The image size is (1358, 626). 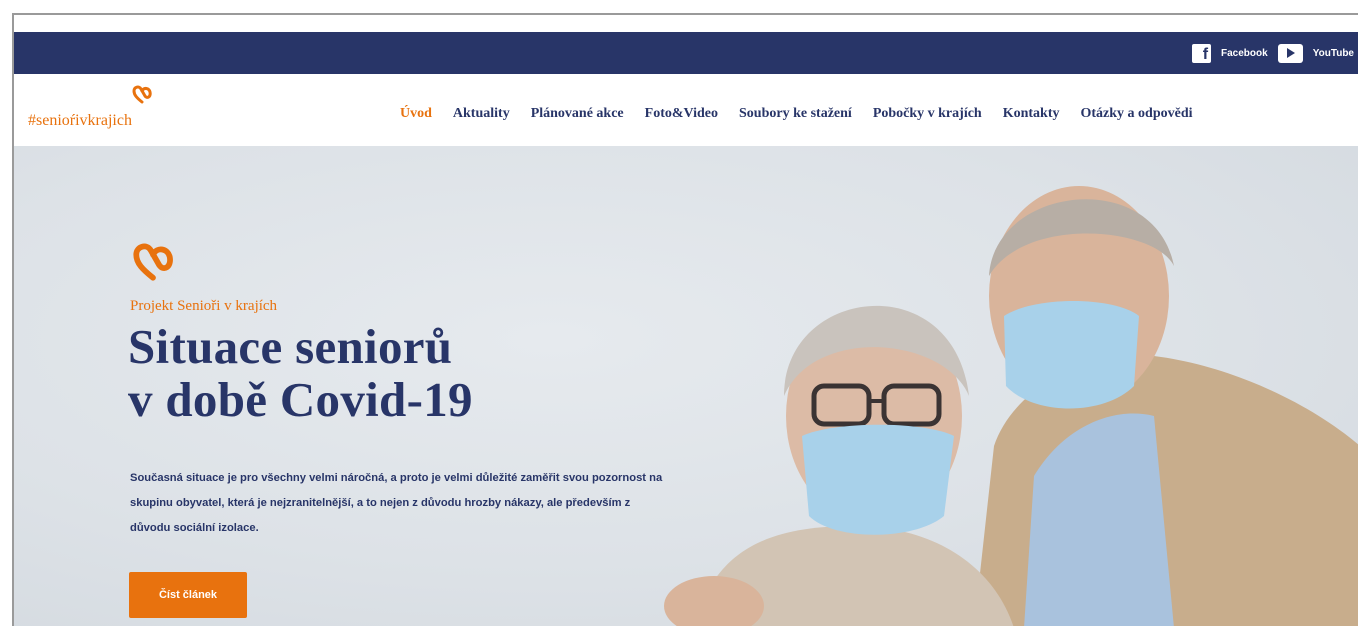 I want to click on youtube-link: YouTube, so click(x=1315, y=53).